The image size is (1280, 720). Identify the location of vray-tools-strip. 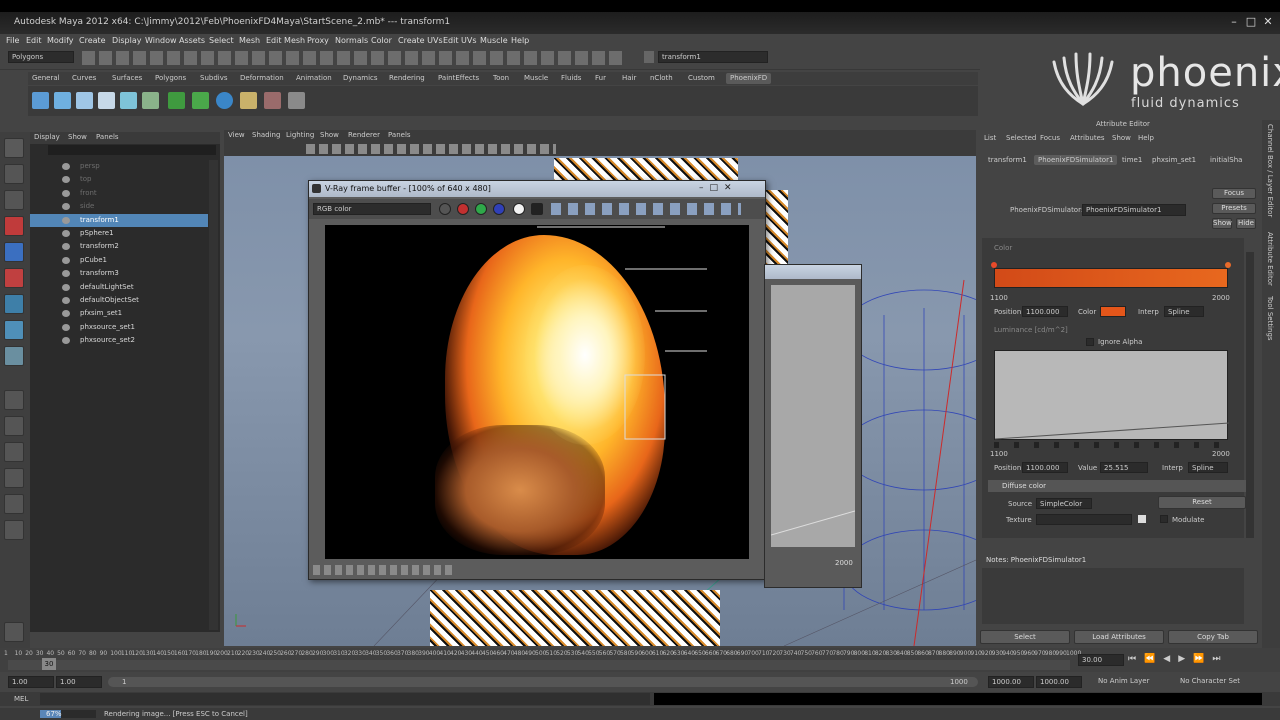
(646, 209).